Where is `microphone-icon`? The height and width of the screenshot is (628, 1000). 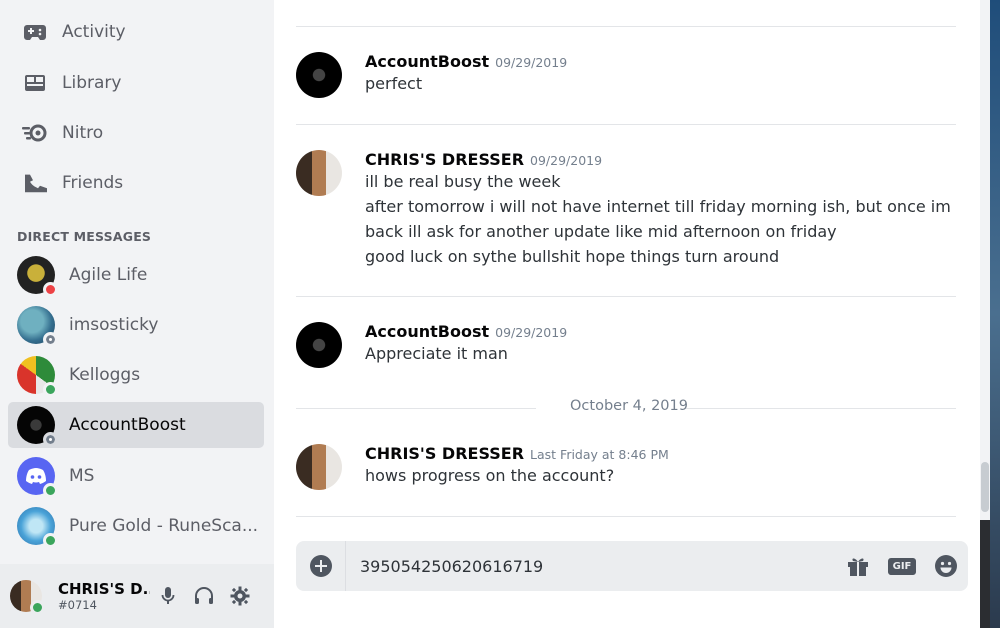 microphone-icon is located at coordinates (168, 595).